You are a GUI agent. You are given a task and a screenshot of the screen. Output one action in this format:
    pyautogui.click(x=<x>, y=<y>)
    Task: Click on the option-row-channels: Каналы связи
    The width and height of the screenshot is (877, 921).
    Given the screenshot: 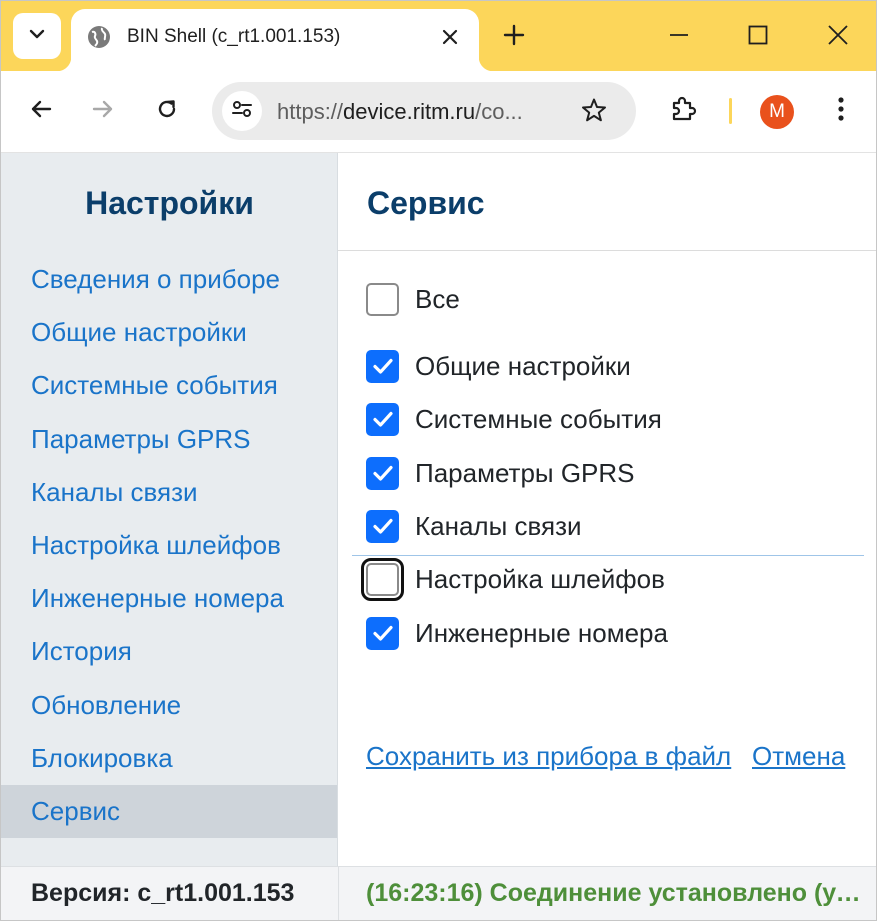 What is the action you would take?
    pyautogui.click(x=474, y=526)
    